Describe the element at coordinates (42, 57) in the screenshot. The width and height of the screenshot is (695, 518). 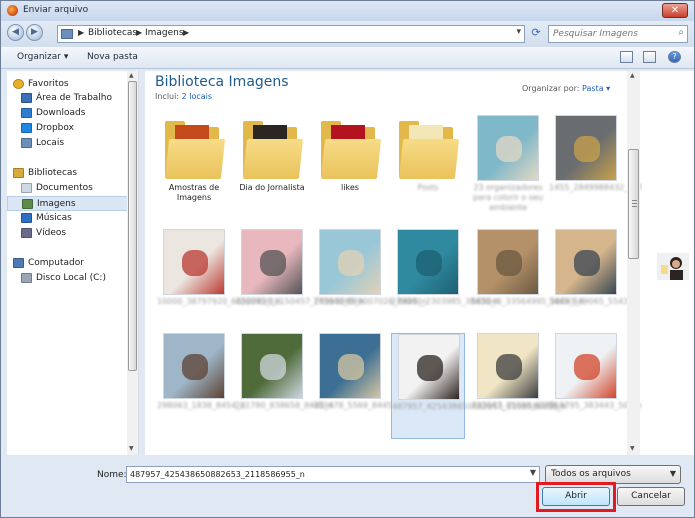
I see `organize-menu: Organizar ▾` at that location.